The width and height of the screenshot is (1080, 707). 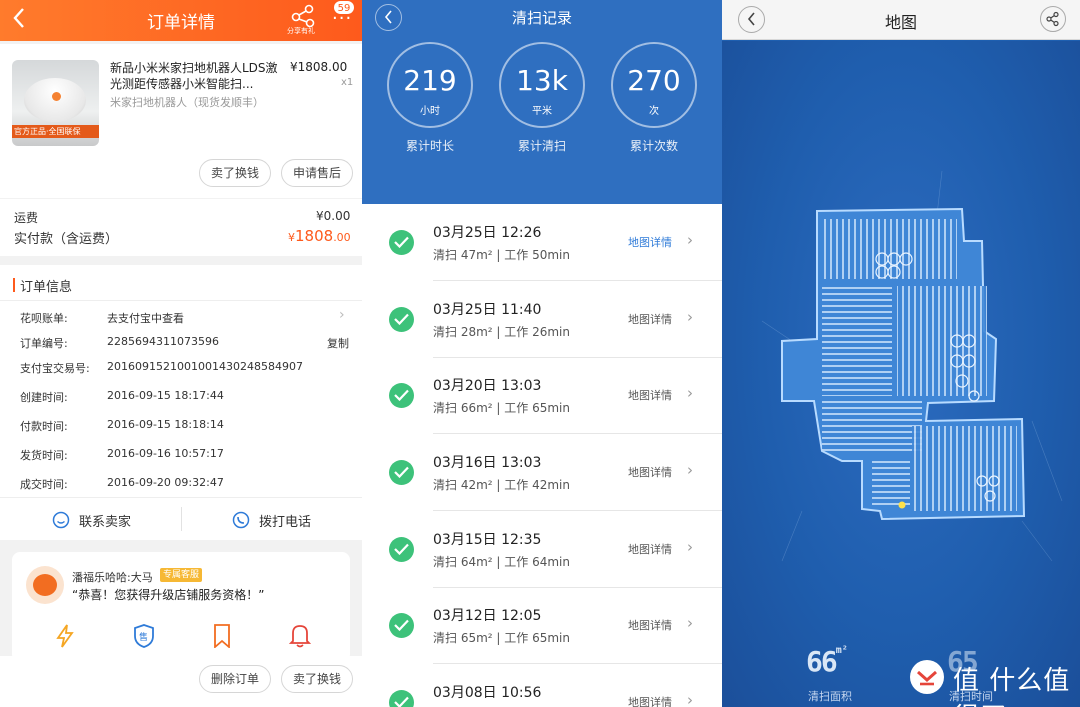 I want to click on paid-time: 2016-09-15 18:18:14, so click(x=165, y=424).